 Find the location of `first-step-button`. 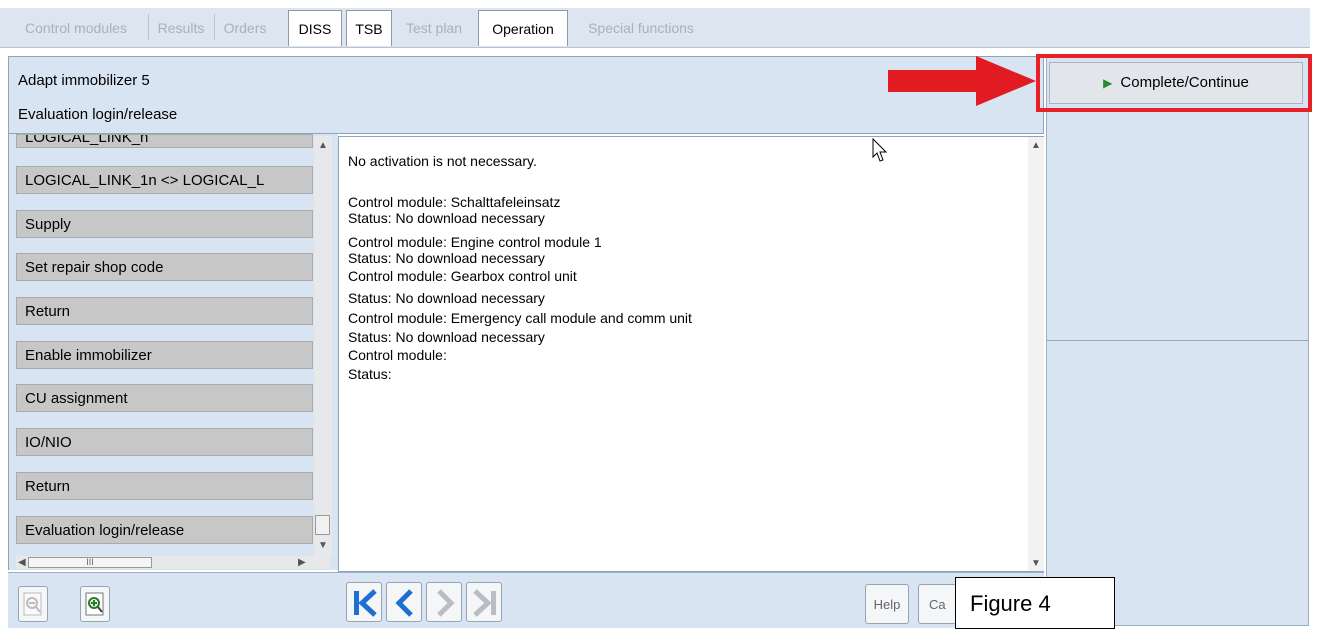

first-step-button is located at coordinates (364, 602).